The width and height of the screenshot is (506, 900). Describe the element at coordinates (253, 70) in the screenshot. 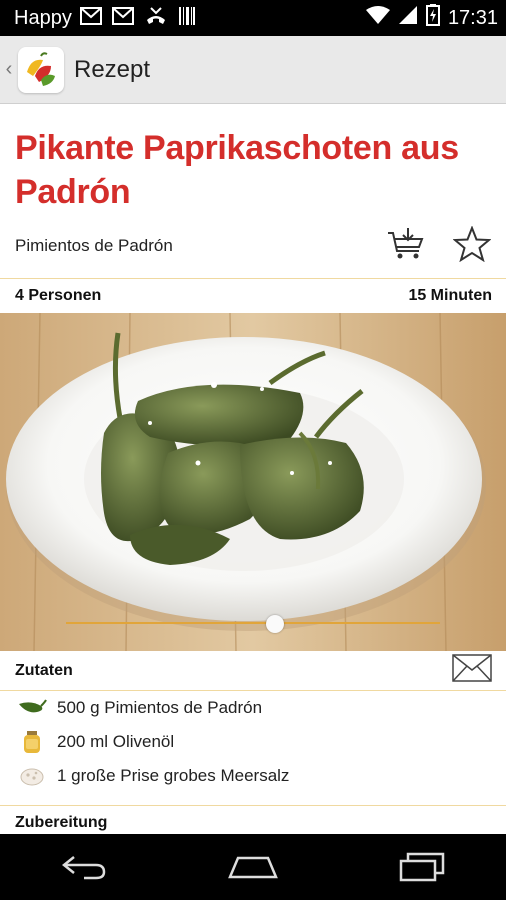

I see `action-bar: ‹ Rezept` at that location.